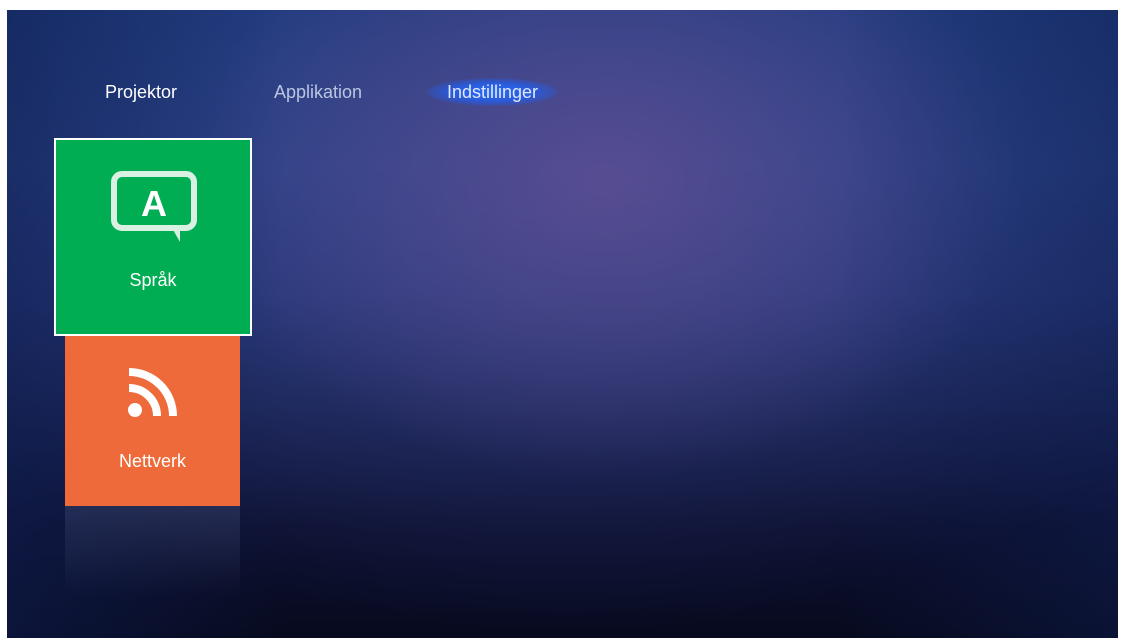 Image resolution: width=1125 pixels, height=638 pixels. I want to click on language-bubble-icon: A, so click(154, 206).